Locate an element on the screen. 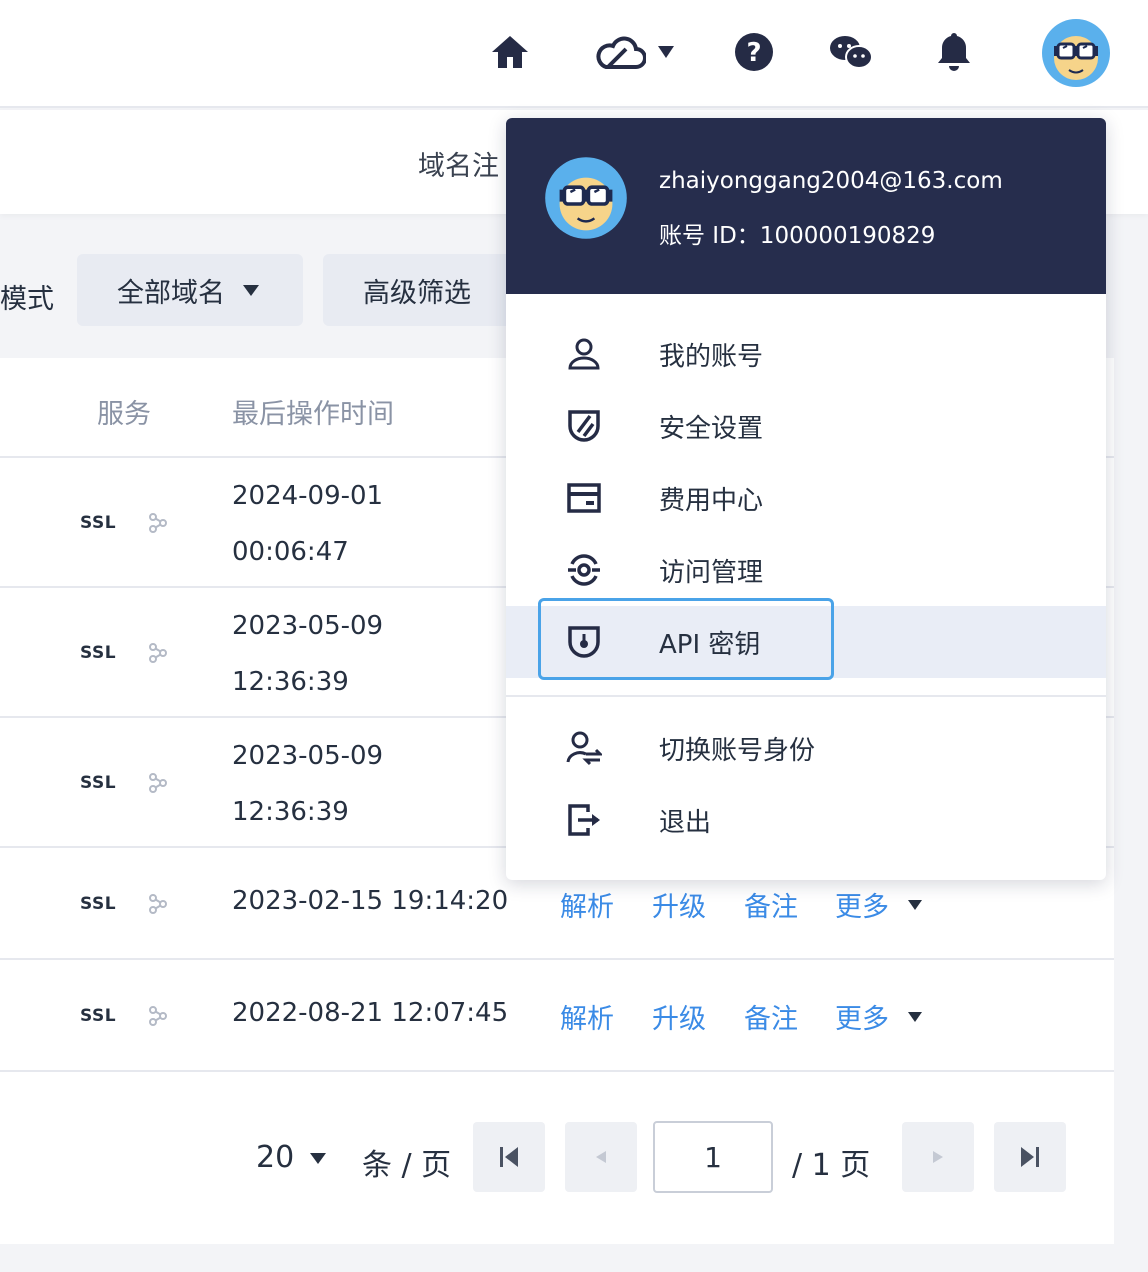 The height and width of the screenshot is (1272, 1148). last-page-button is located at coordinates (1030, 1157).